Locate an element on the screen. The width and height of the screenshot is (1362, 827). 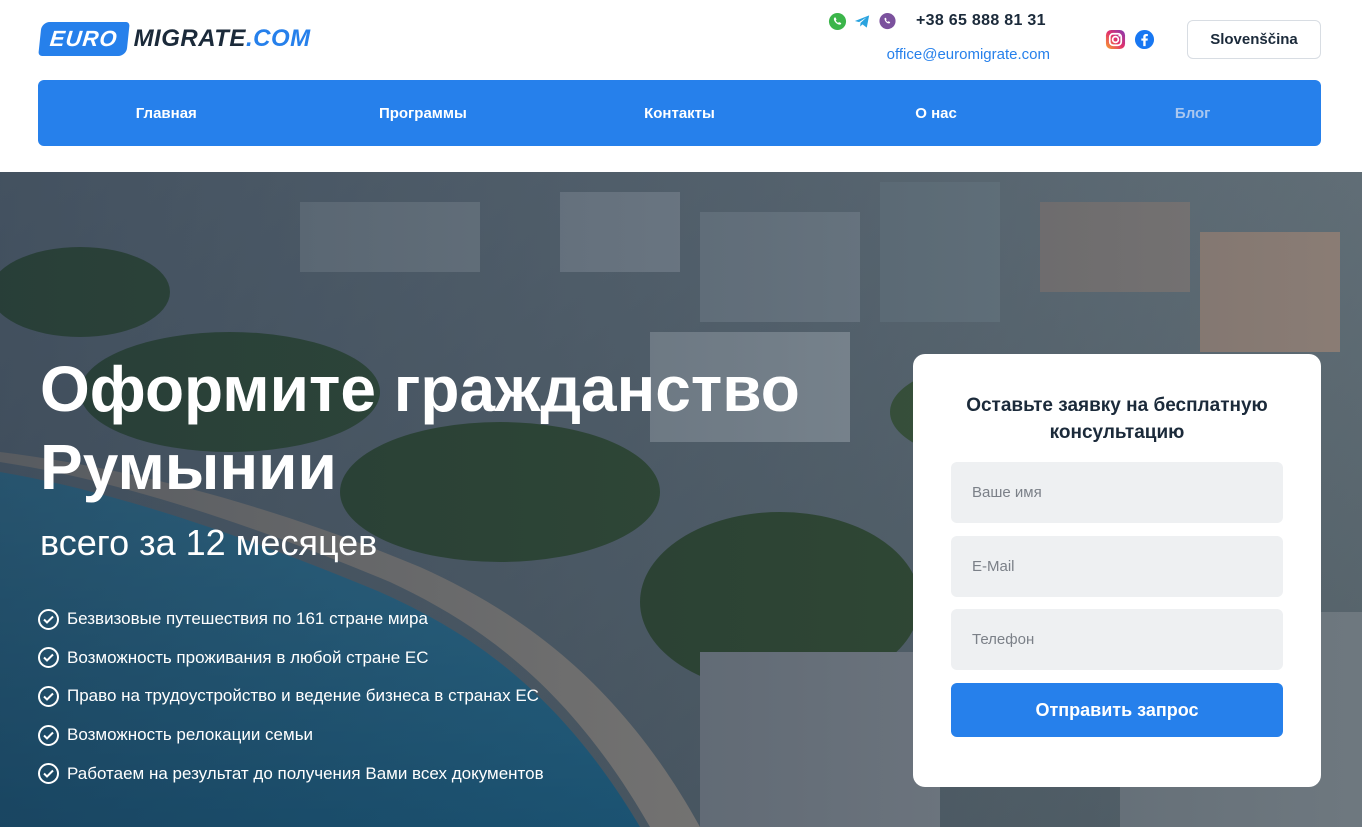
name-input is located at coordinates (1117, 492).